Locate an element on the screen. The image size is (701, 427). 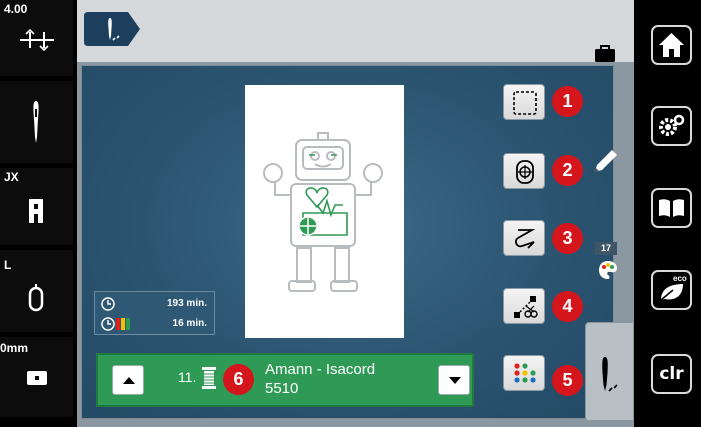
badge-5: 5 is located at coordinates (567, 380).